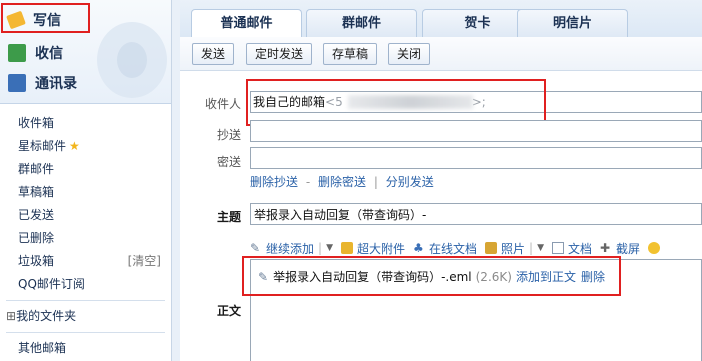 This screenshot has height=361, width=702. Describe the element at coordinates (409, 54) in the screenshot. I see `close-button: 关闭` at that location.